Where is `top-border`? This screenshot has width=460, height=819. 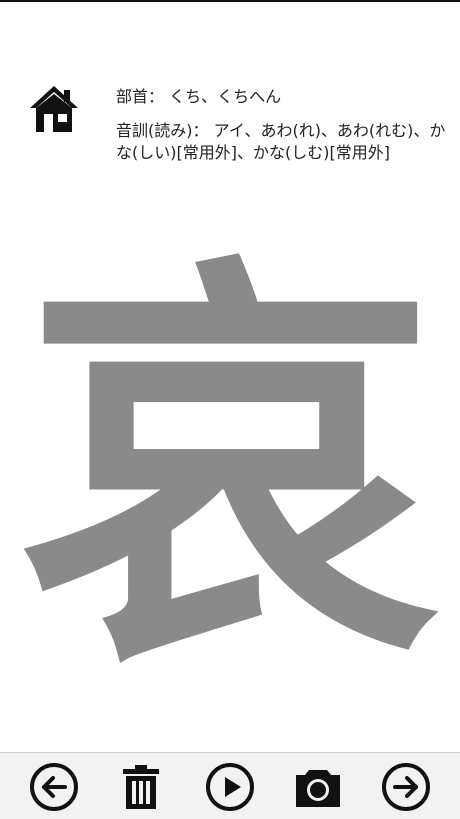 top-border is located at coordinates (230, 1).